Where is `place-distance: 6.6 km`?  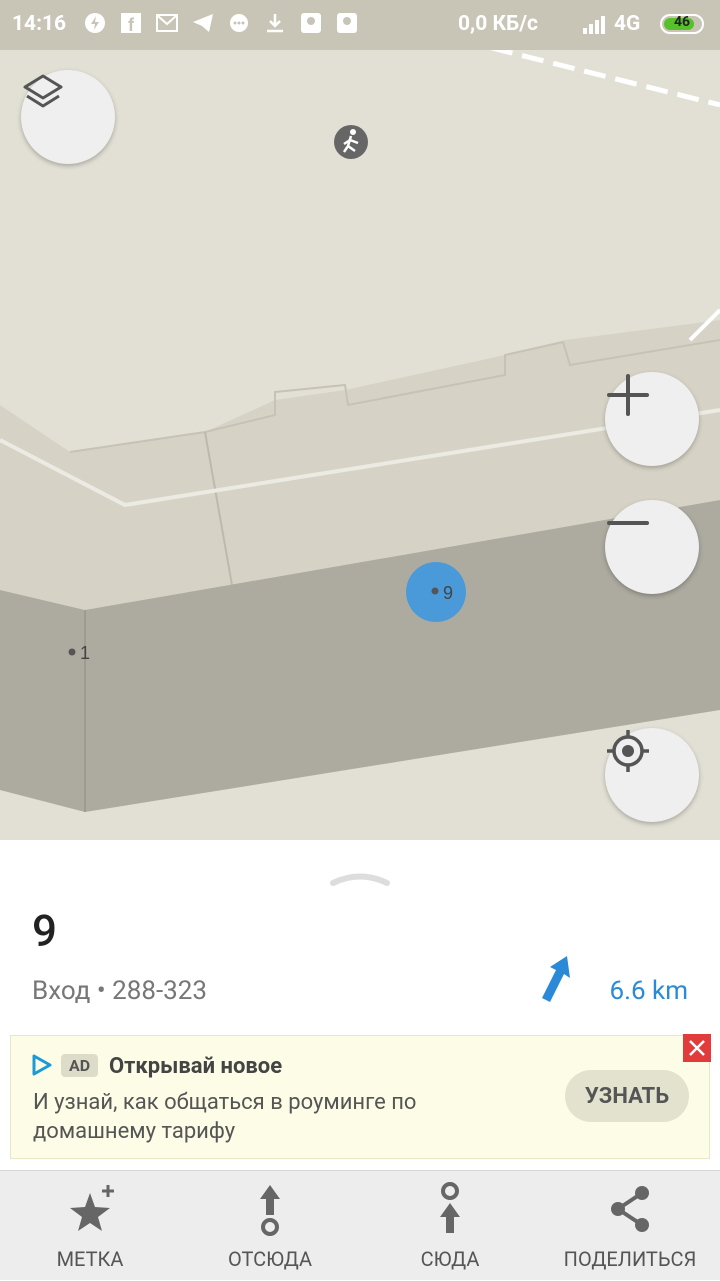 place-distance: 6.6 km is located at coordinates (648, 991).